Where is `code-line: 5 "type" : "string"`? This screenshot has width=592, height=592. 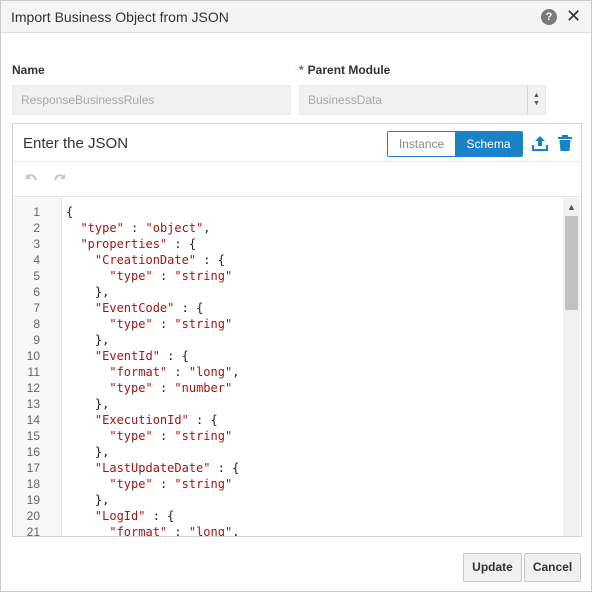
code-line: 5 "type" : "string" is located at coordinates (287, 276).